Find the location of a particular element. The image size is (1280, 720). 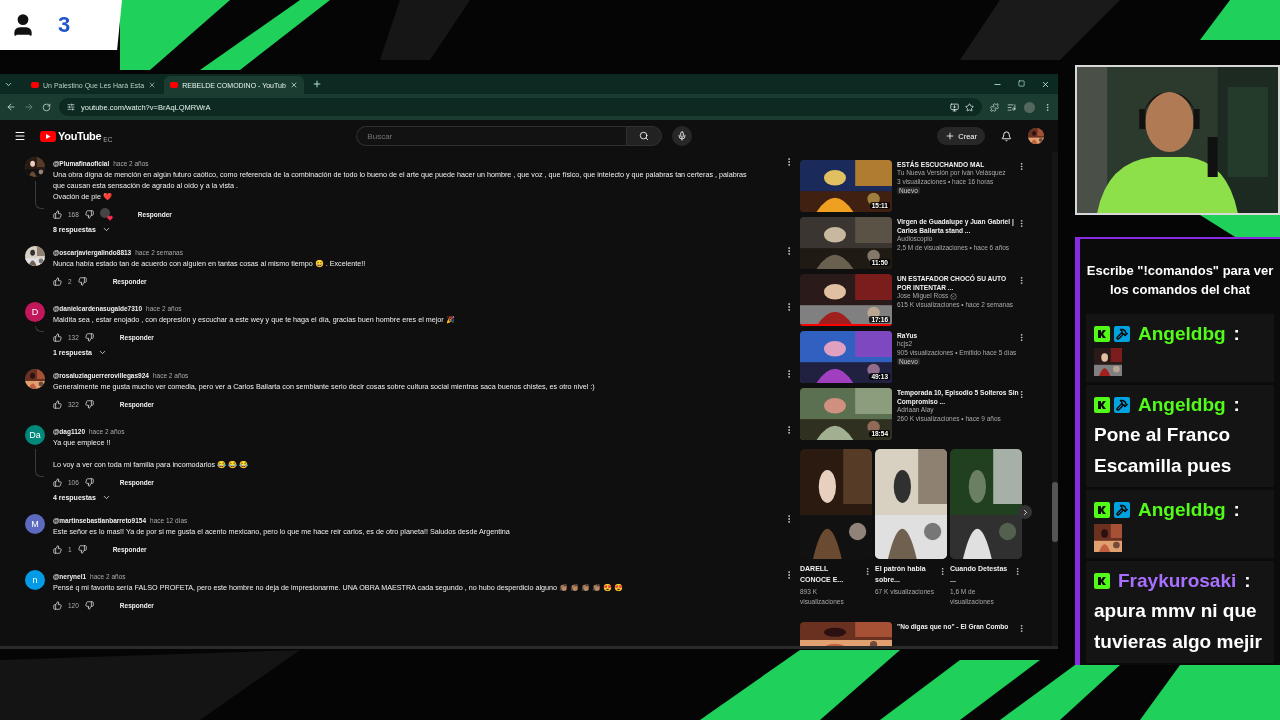

new-tab-icon is located at coordinates (316, 84).